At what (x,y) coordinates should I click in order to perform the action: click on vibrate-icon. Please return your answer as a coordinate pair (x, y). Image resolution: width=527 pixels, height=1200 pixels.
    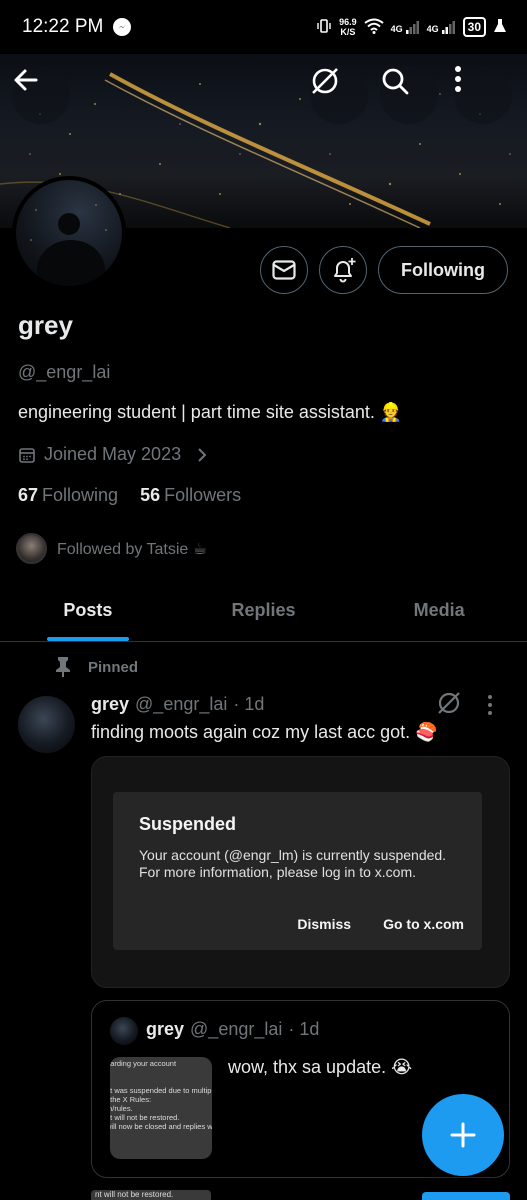
    Looking at the image, I should click on (324, 27).